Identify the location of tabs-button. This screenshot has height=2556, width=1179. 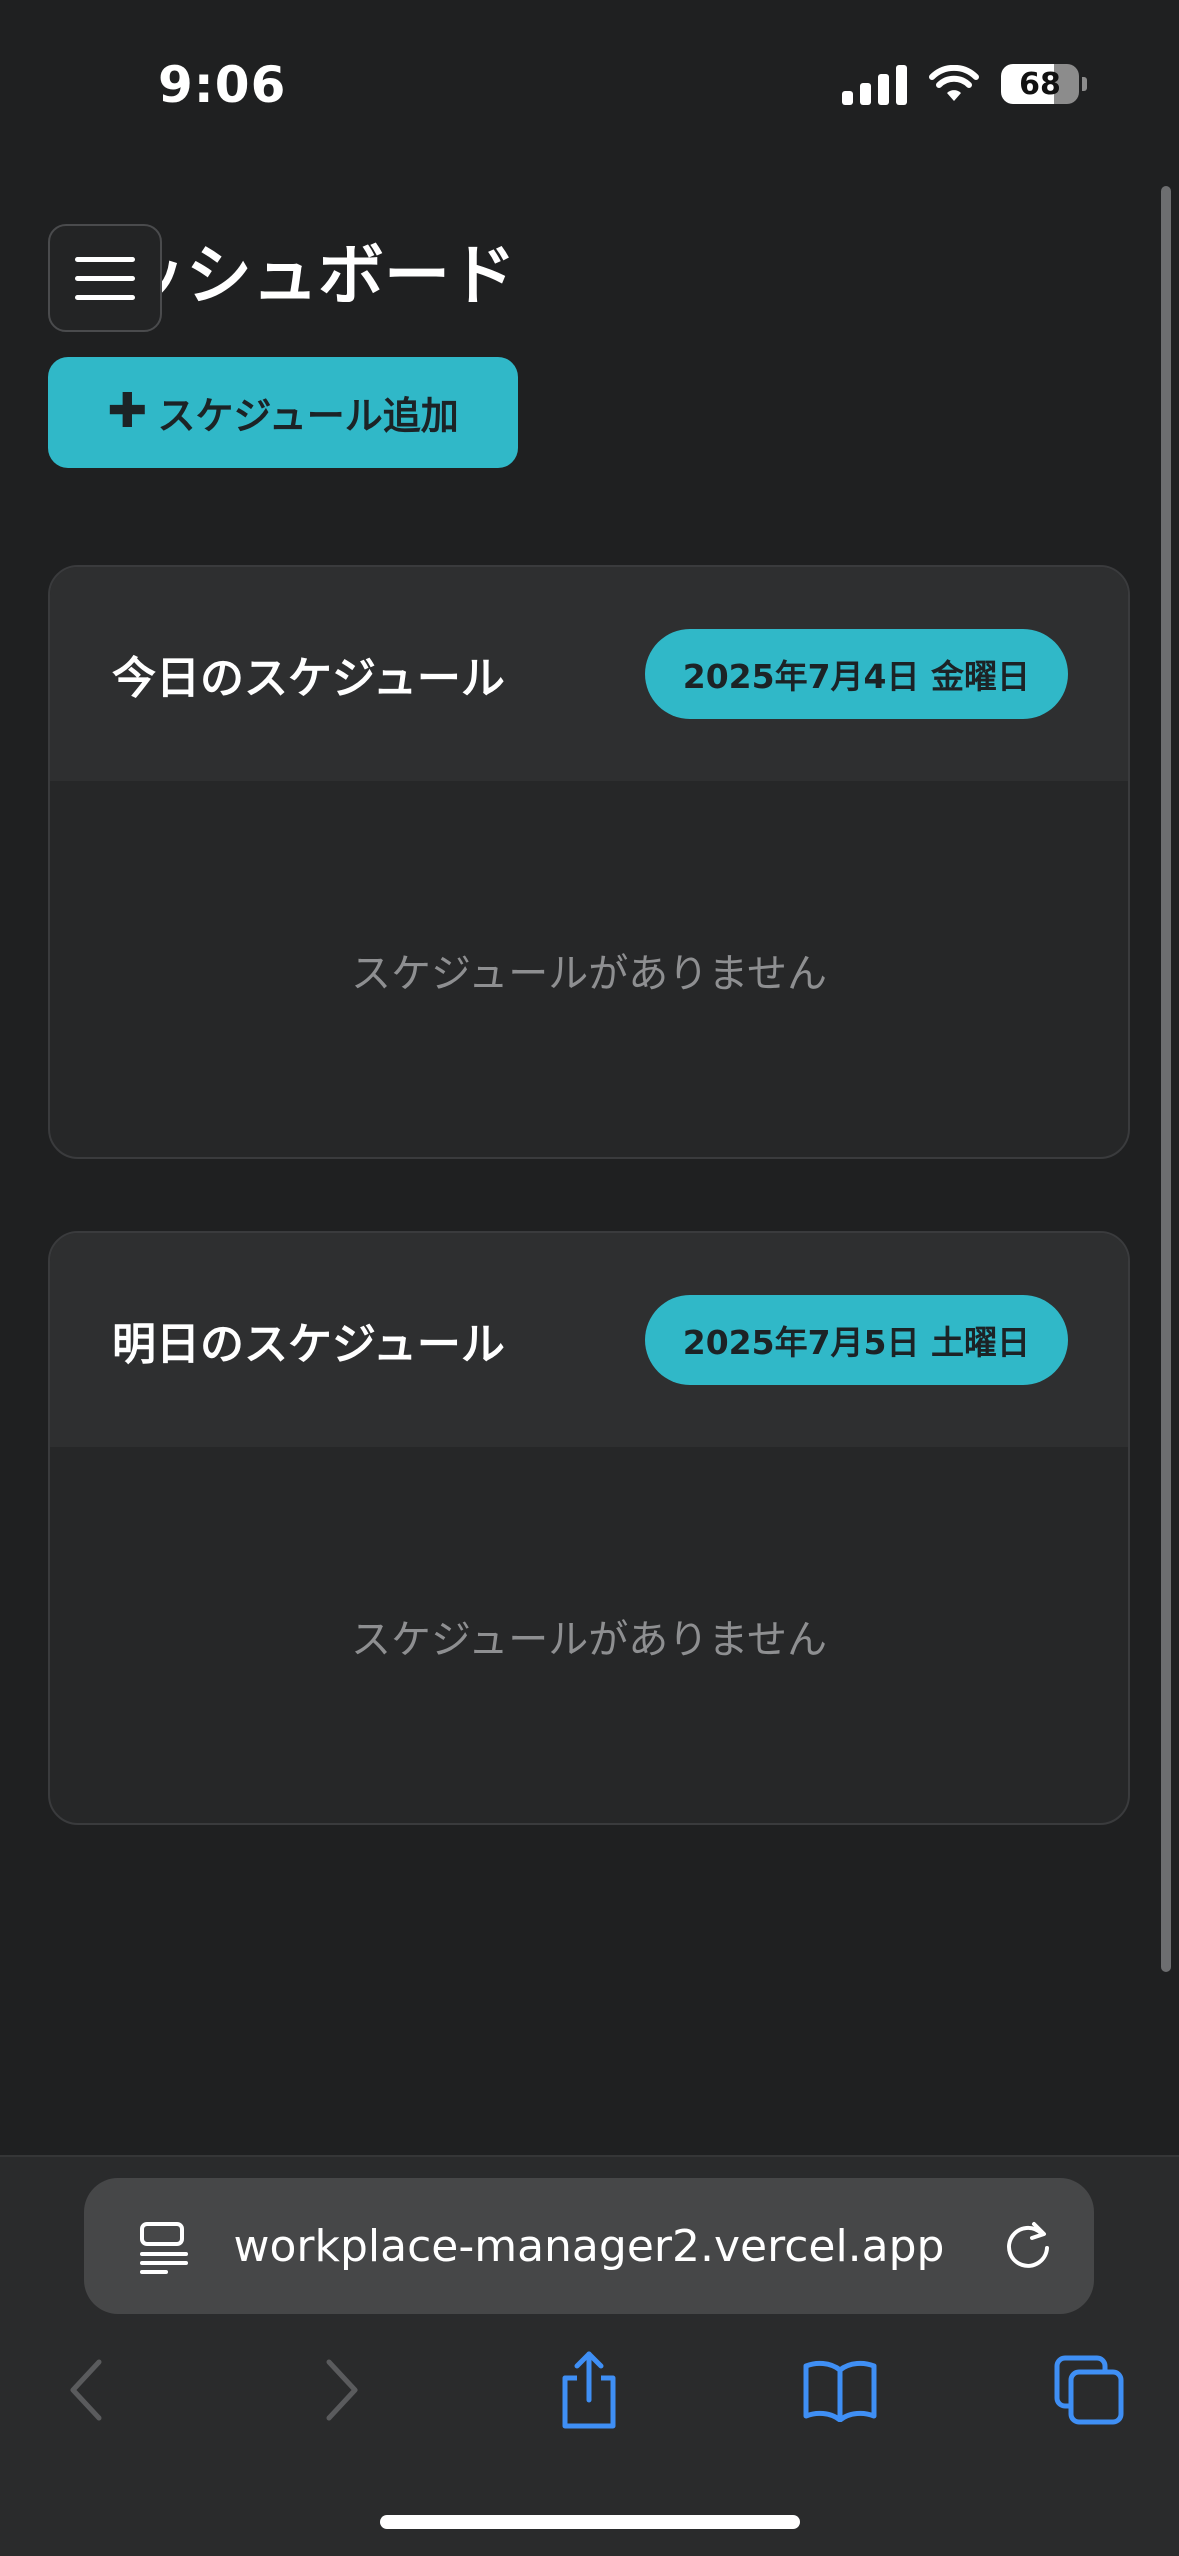
(1089, 2390).